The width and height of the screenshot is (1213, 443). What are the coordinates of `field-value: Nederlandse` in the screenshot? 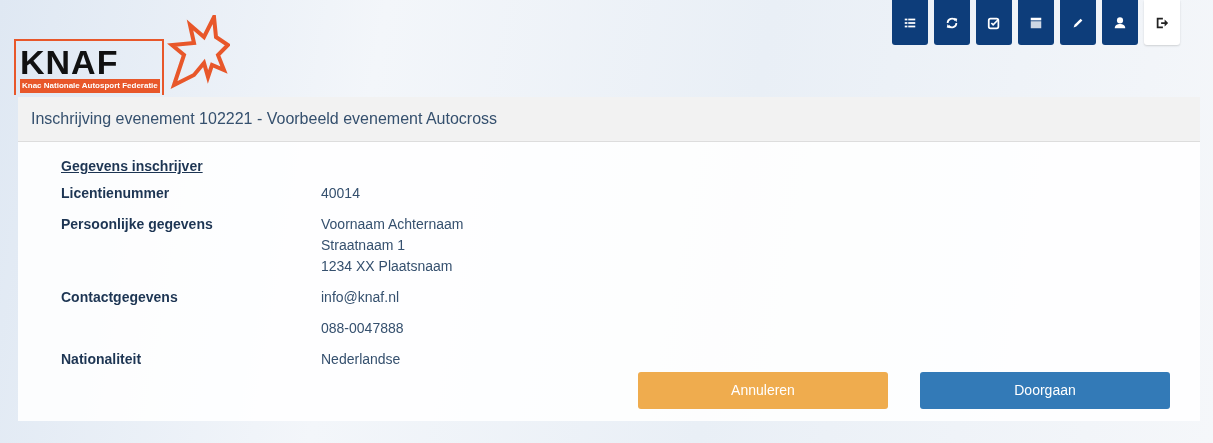 It's located at (361, 359).